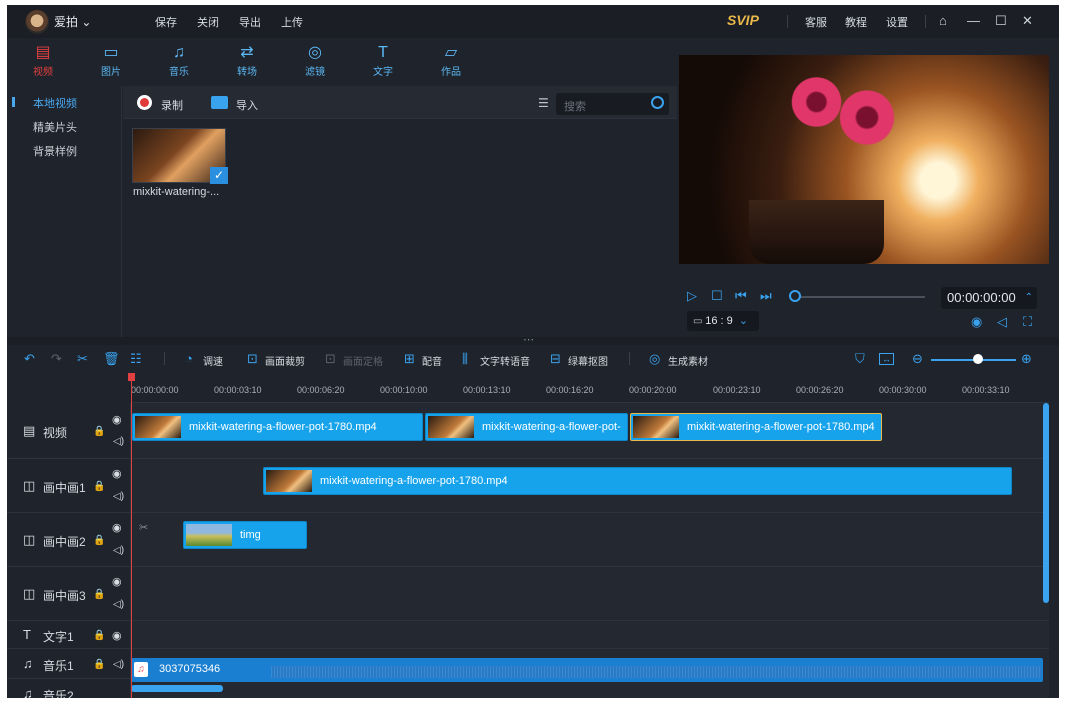 The image size is (1066, 704). I want to click on snapshot-icon: ◉, so click(976, 322).